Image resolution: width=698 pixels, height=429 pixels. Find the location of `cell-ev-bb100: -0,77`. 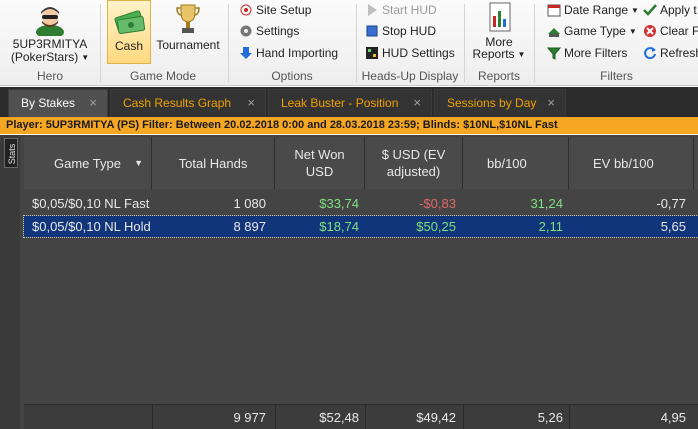

cell-ev-bb100: -0,77 is located at coordinates (671, 203).